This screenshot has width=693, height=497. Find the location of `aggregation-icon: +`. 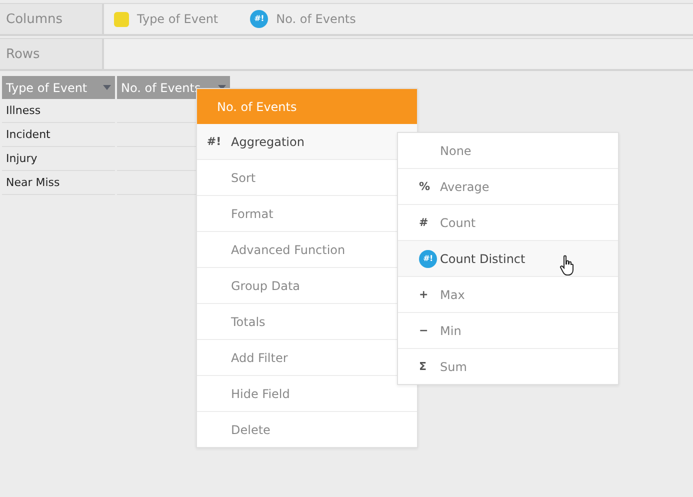

aggregation-icon: + is located at coordinates (423, 294).